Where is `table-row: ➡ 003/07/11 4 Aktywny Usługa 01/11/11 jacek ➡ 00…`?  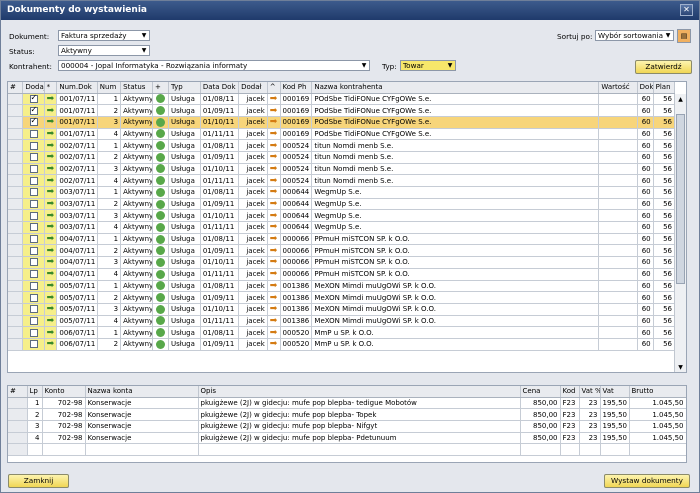 table-row: ➡ 003/07/11 4 Aktywny Usługa 01/11/11 jacek ➡ 00… is located at coordinates (342, 227).